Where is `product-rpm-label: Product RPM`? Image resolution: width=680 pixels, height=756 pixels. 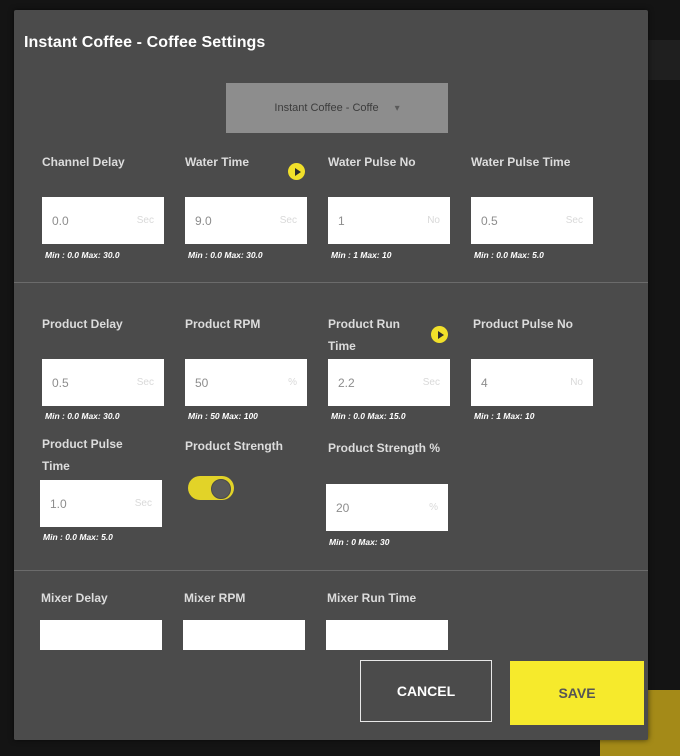
product-rpm-label: Product RPM is located at coordinates (223, 324).